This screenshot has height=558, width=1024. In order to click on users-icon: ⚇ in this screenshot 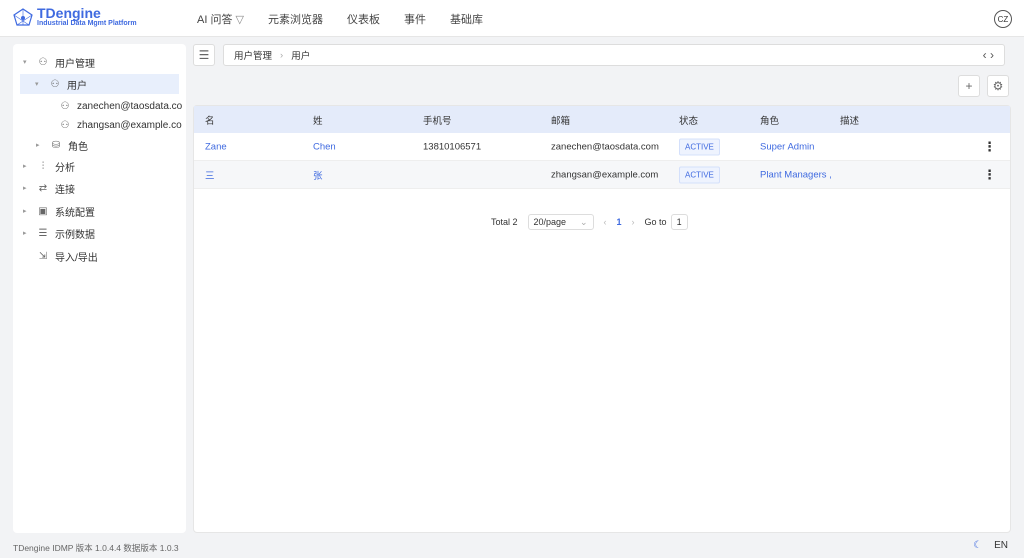, I will do `click(43, 62)`.